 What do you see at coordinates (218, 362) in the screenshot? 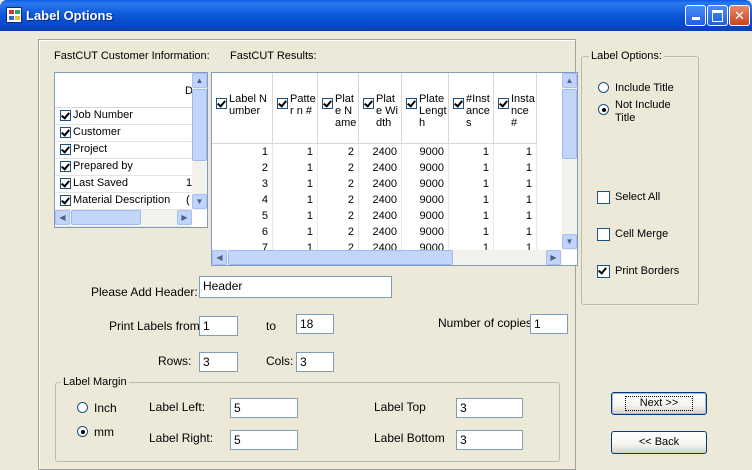
I see `rows-input: 3` at bounding box center [218, 362].